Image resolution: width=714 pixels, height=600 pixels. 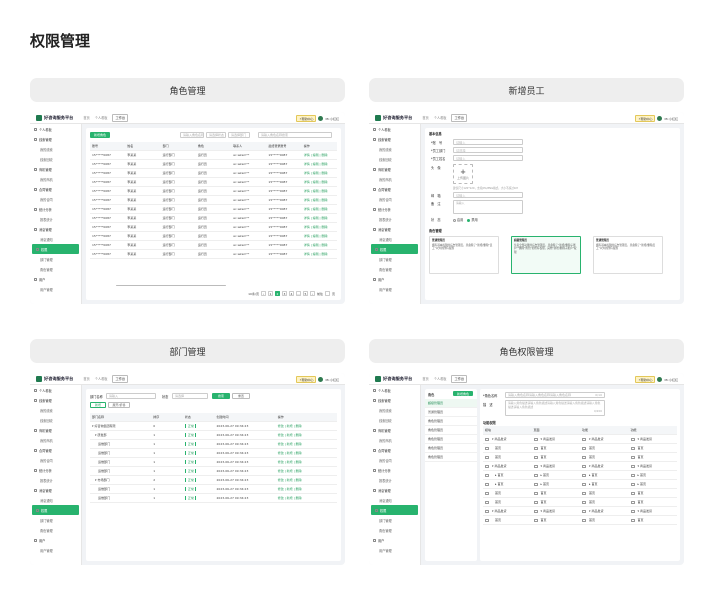 I want to click on sidebar-item: 消息管理, so click(x=55, y=229).